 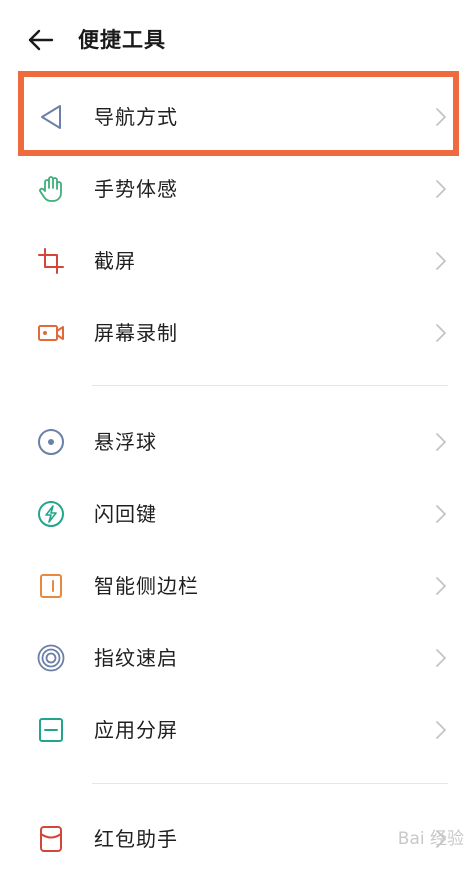 I want to click on menu-item-label: 截屏, so click(x=115, y=261).